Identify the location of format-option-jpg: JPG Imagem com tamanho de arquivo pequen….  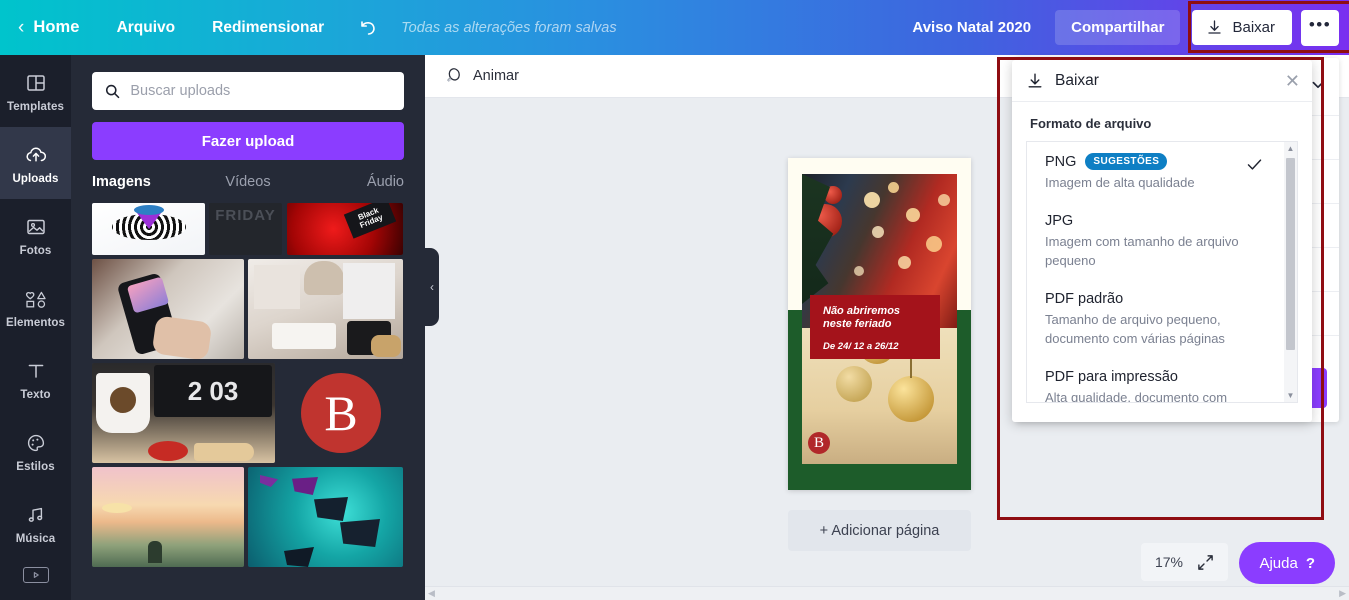
(1156, 241).